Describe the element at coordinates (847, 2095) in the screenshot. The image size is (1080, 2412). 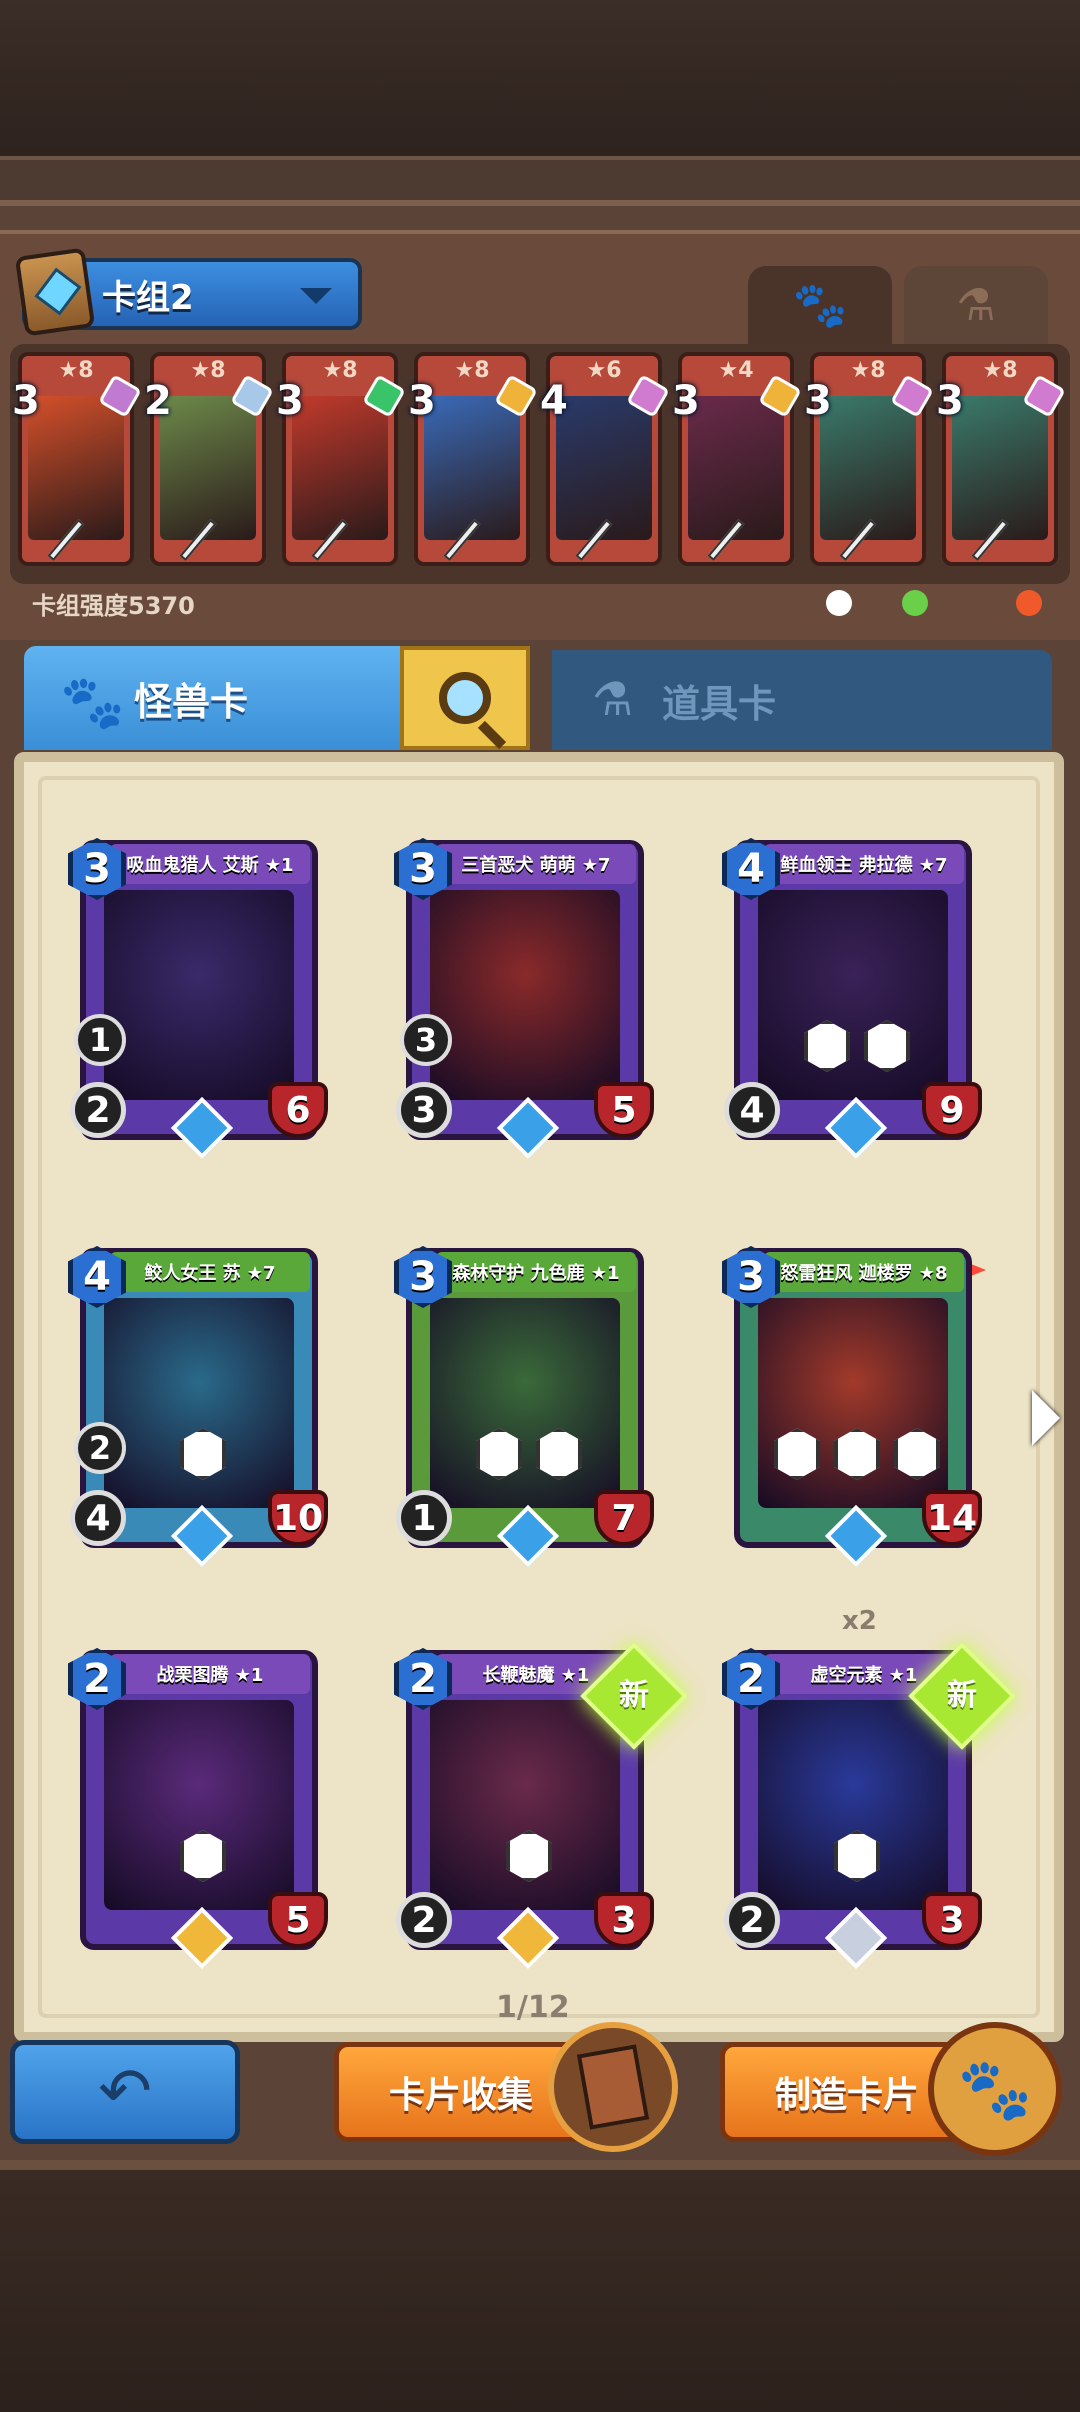
I see `craft-card-label: 制造卡片` at that location.